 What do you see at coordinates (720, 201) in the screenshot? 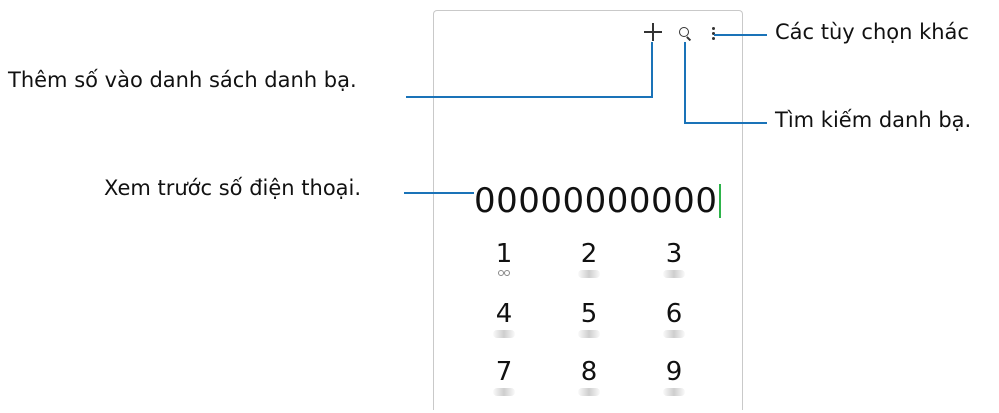
I see `text-cursor` at bounding box center [720, 201].